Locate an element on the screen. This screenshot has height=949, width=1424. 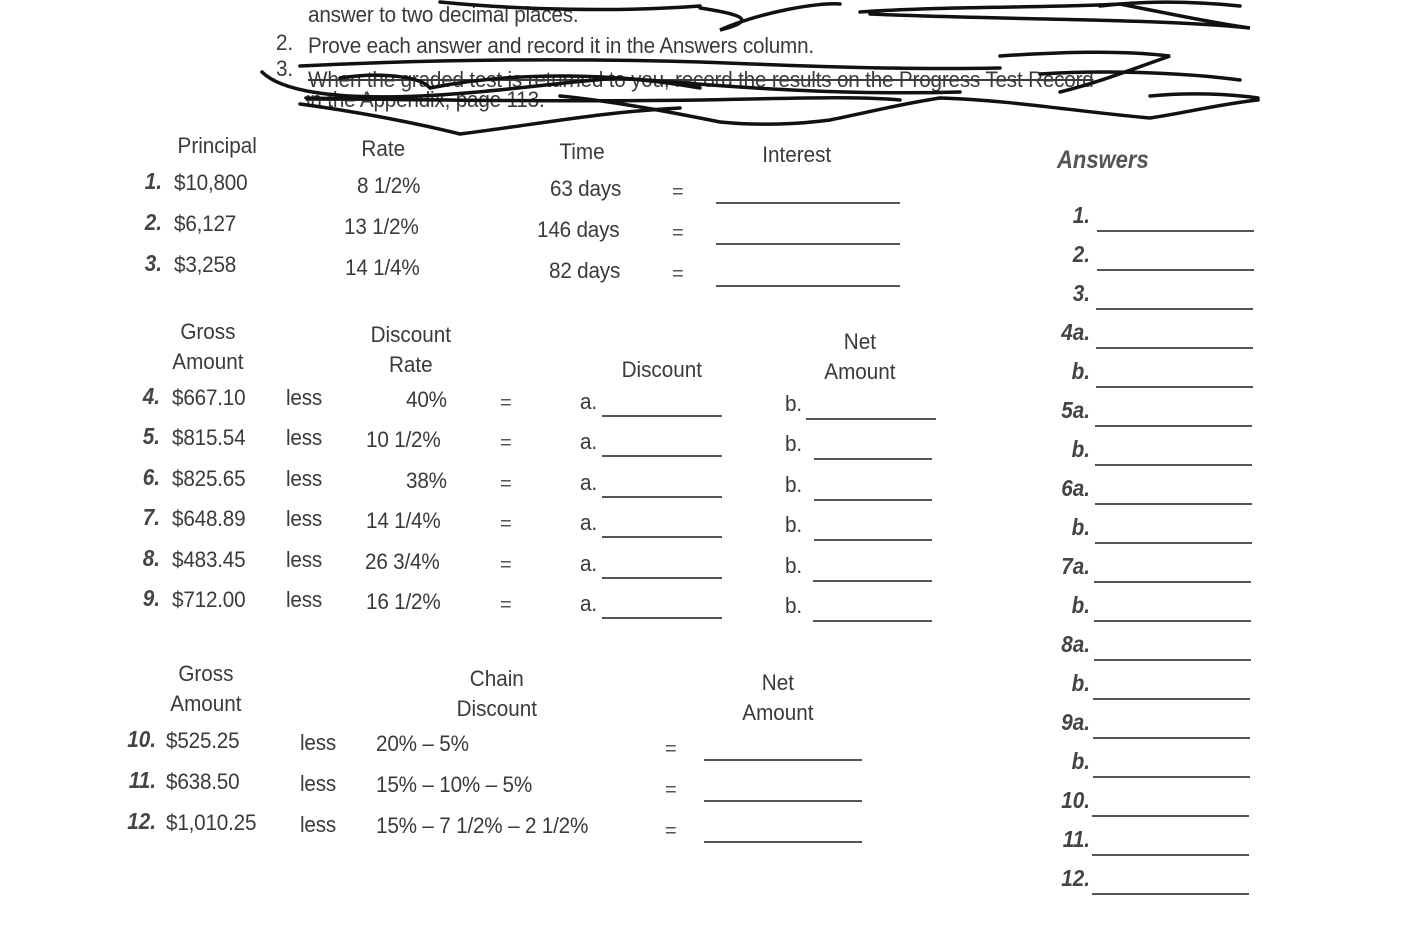
header-gross-line1: Gross is located at coordinates (208, 331).